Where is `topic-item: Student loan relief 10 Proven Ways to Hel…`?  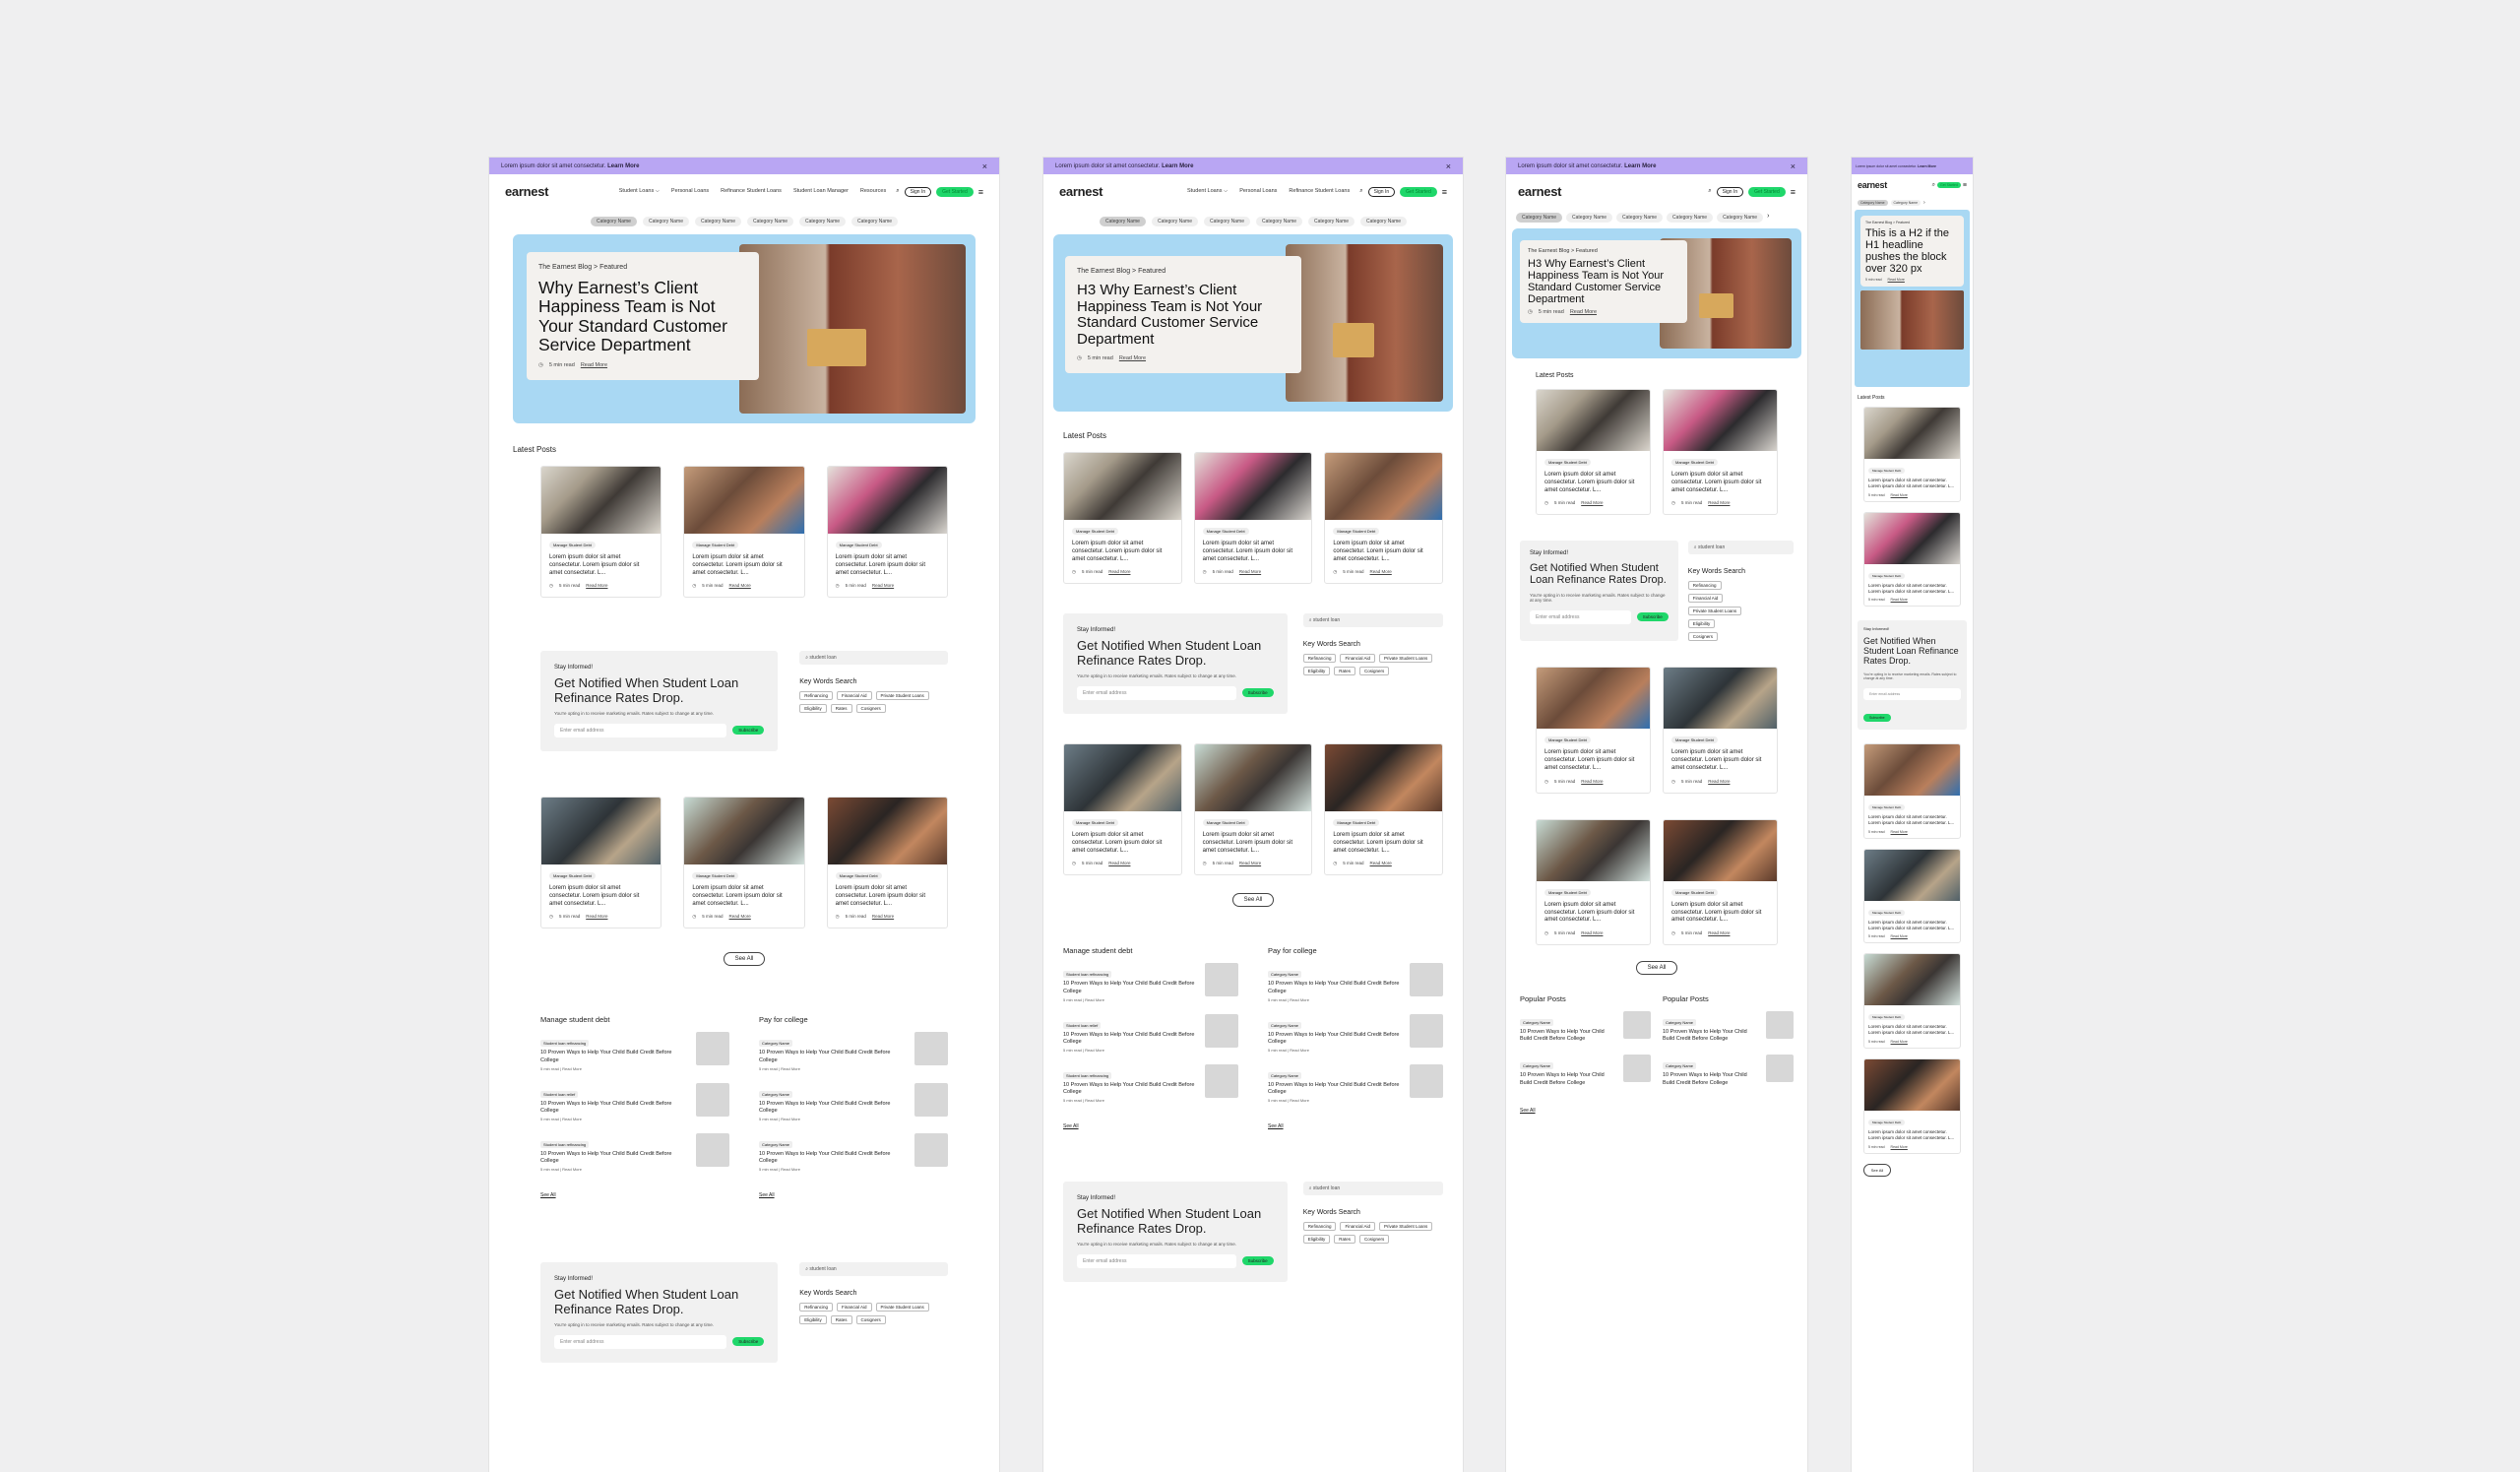 topic-item: Student loan relief 10 Proven Ways to Hel… is located at coordinates (1150, 1033).